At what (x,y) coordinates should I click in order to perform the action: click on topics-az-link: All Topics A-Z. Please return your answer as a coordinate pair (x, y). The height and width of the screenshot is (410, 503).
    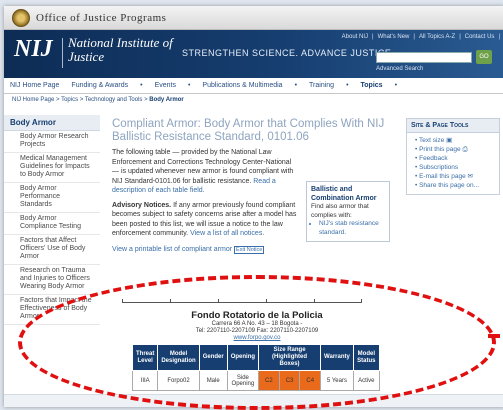
    Looking at the image, I should click on (437, 37).